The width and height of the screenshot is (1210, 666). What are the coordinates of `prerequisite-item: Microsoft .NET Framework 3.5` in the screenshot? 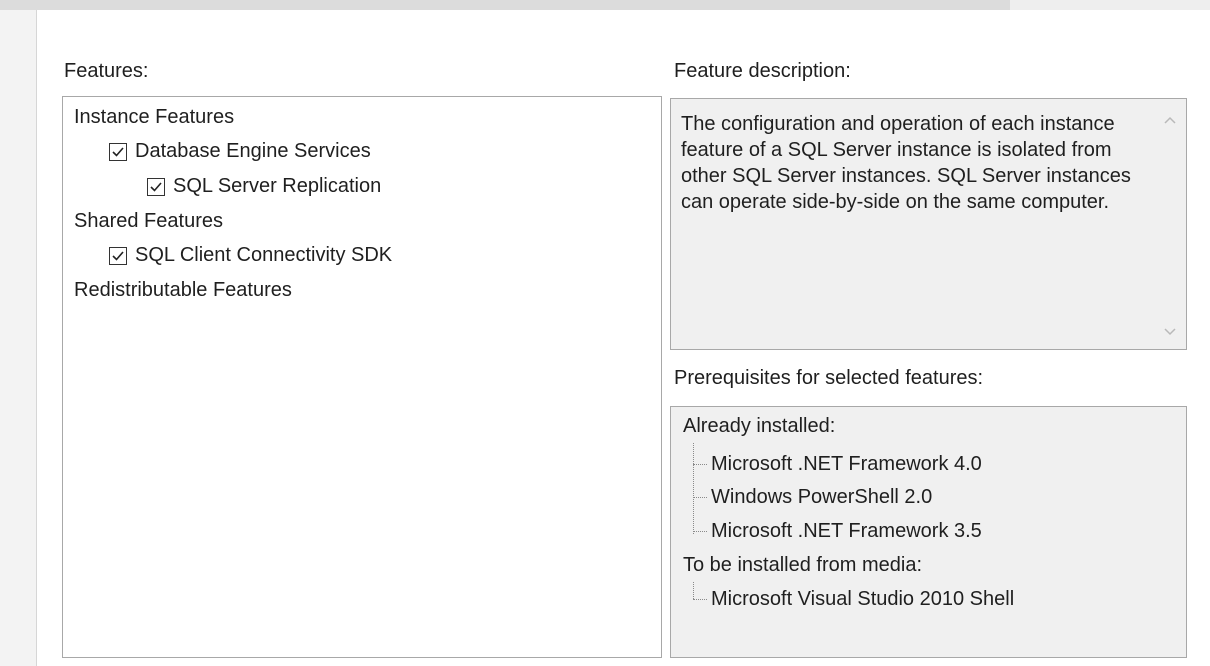 It's located at (837, 531).